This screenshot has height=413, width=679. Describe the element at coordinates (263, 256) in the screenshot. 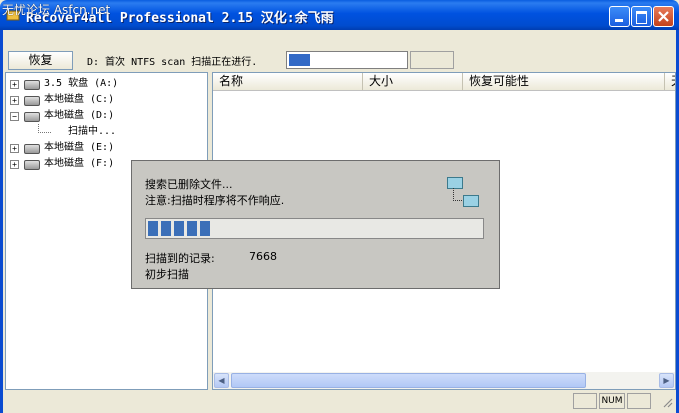

I see `records-value: 7668` at that location.